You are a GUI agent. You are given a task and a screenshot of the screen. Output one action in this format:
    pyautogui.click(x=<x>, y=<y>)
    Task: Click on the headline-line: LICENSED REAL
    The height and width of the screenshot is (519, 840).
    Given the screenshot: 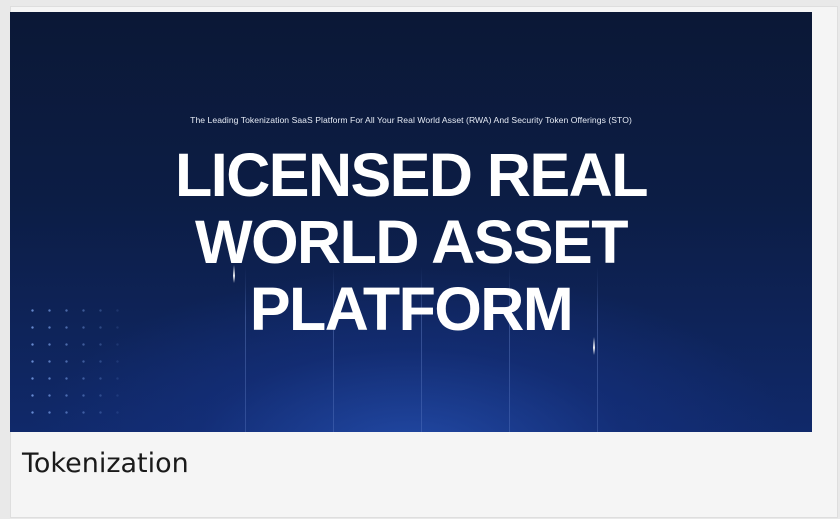 What is the action you would take?
    pyautogui.click(x=411, y=175)
    